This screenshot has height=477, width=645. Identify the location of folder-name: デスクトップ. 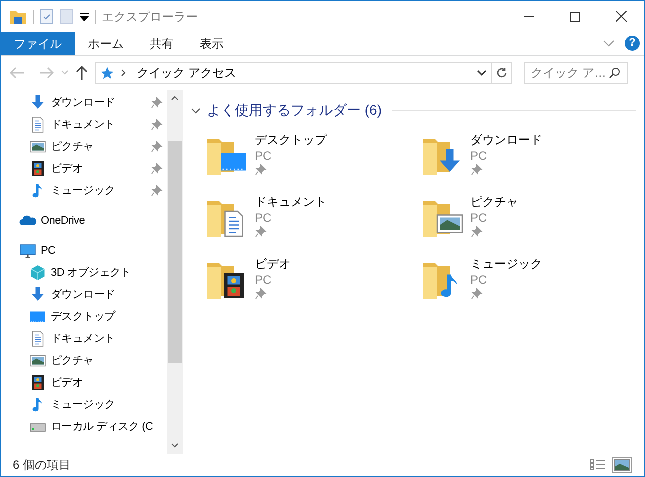
(291, 140).